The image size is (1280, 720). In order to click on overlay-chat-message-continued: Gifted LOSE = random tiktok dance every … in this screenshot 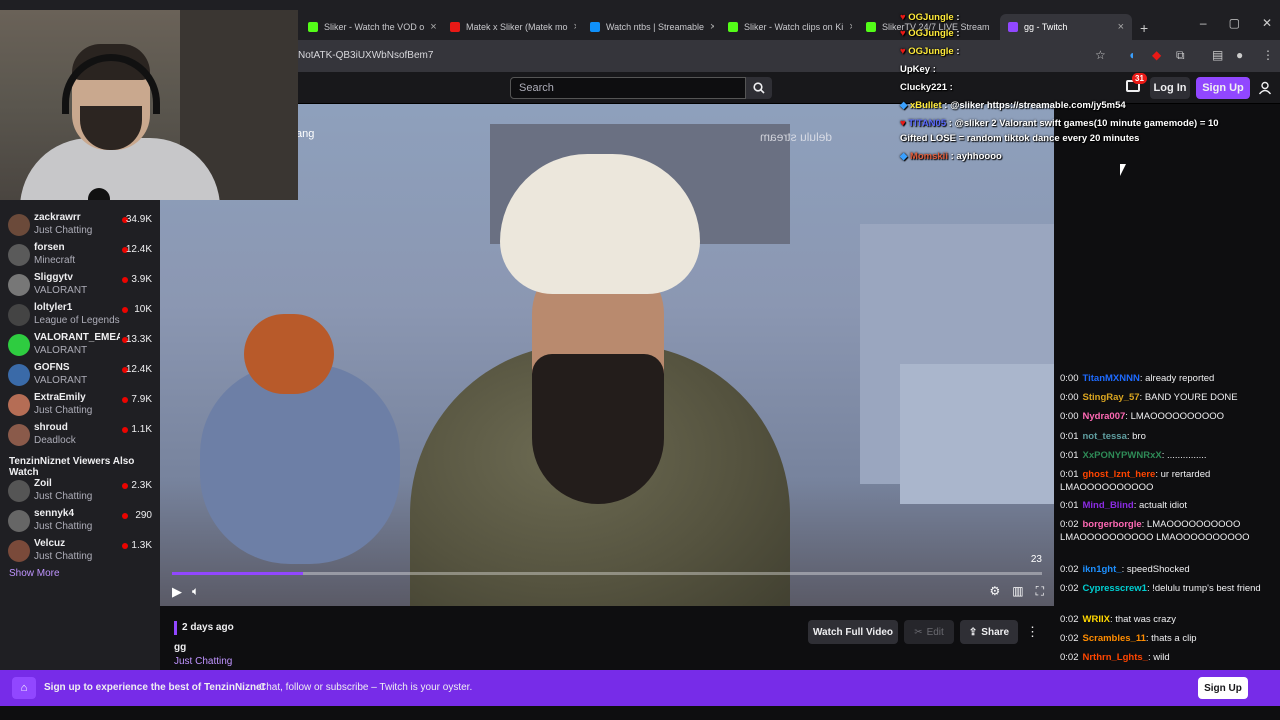, I will do `click(1020, 138)`.